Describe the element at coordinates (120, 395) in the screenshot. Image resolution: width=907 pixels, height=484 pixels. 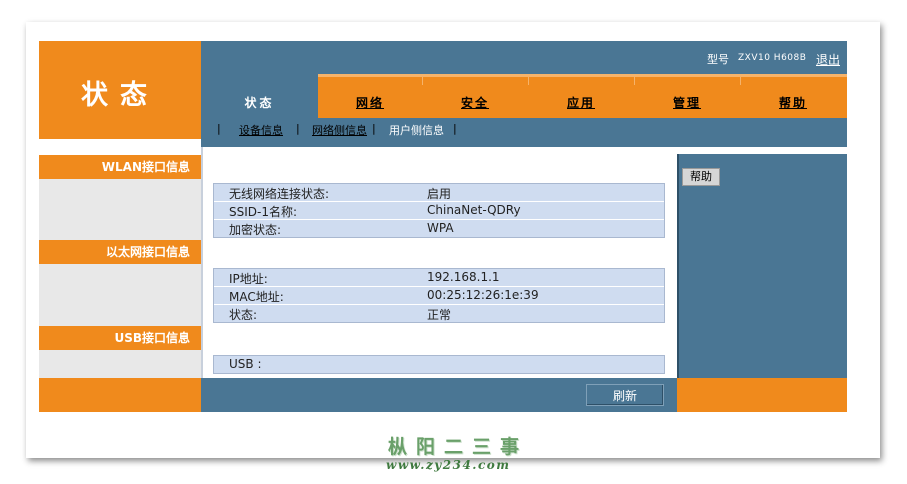
I see `footer-left` at that location.